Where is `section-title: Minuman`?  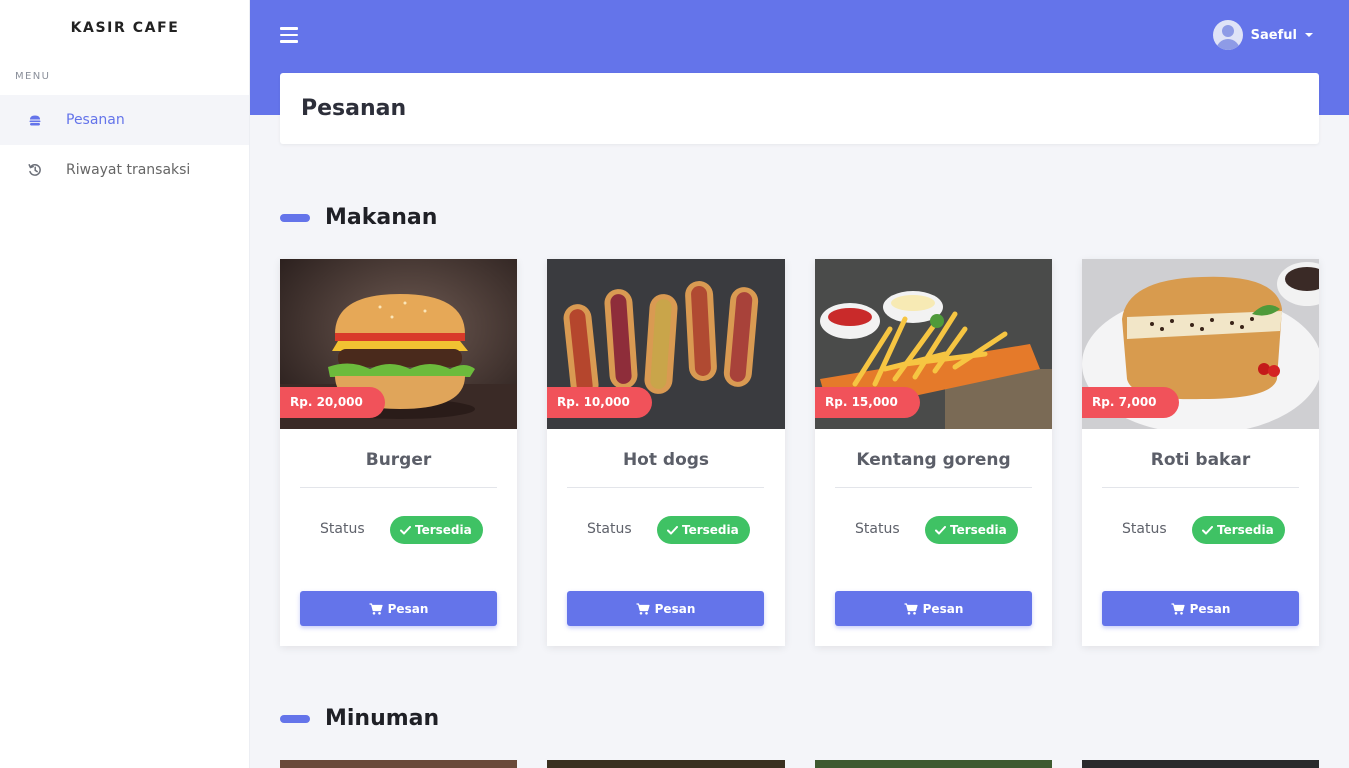 section-title: Minuman is located at coordinates (382, 718).